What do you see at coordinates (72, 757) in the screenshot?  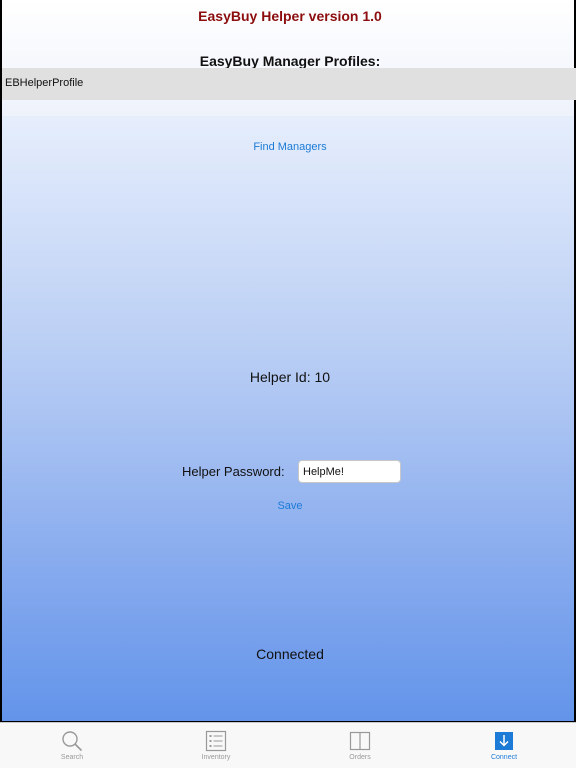 I see `tab-label: Search` at bounding box center [72, 757].